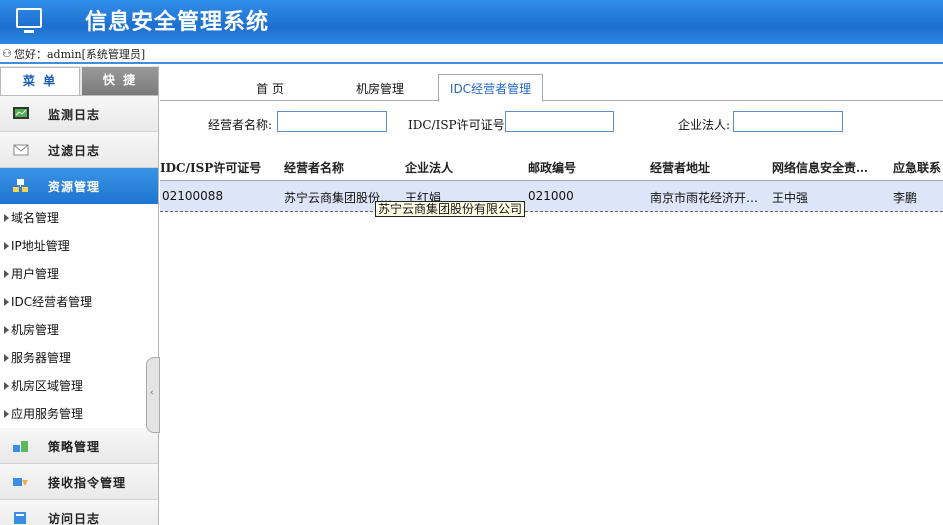  I want to click on menu-label: 访问日志, so click(74, 518).